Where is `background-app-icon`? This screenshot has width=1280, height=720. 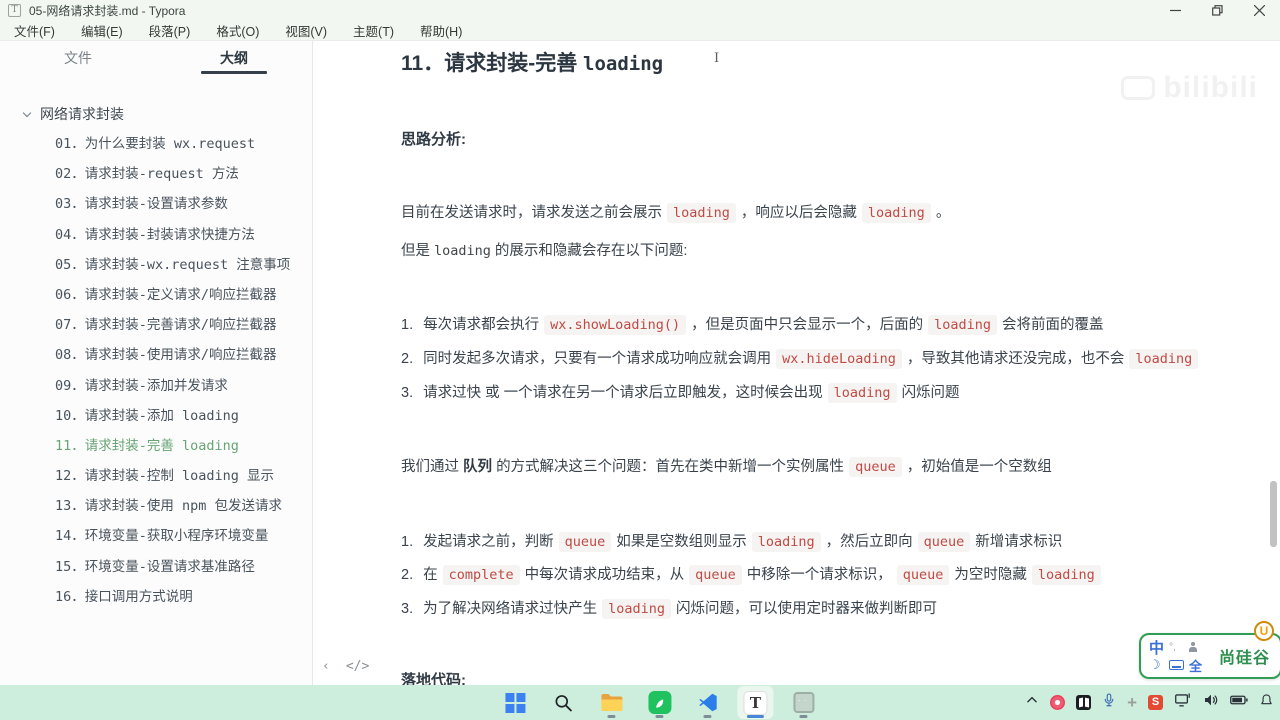
background-app-icon is located at coordinates (803, 702).